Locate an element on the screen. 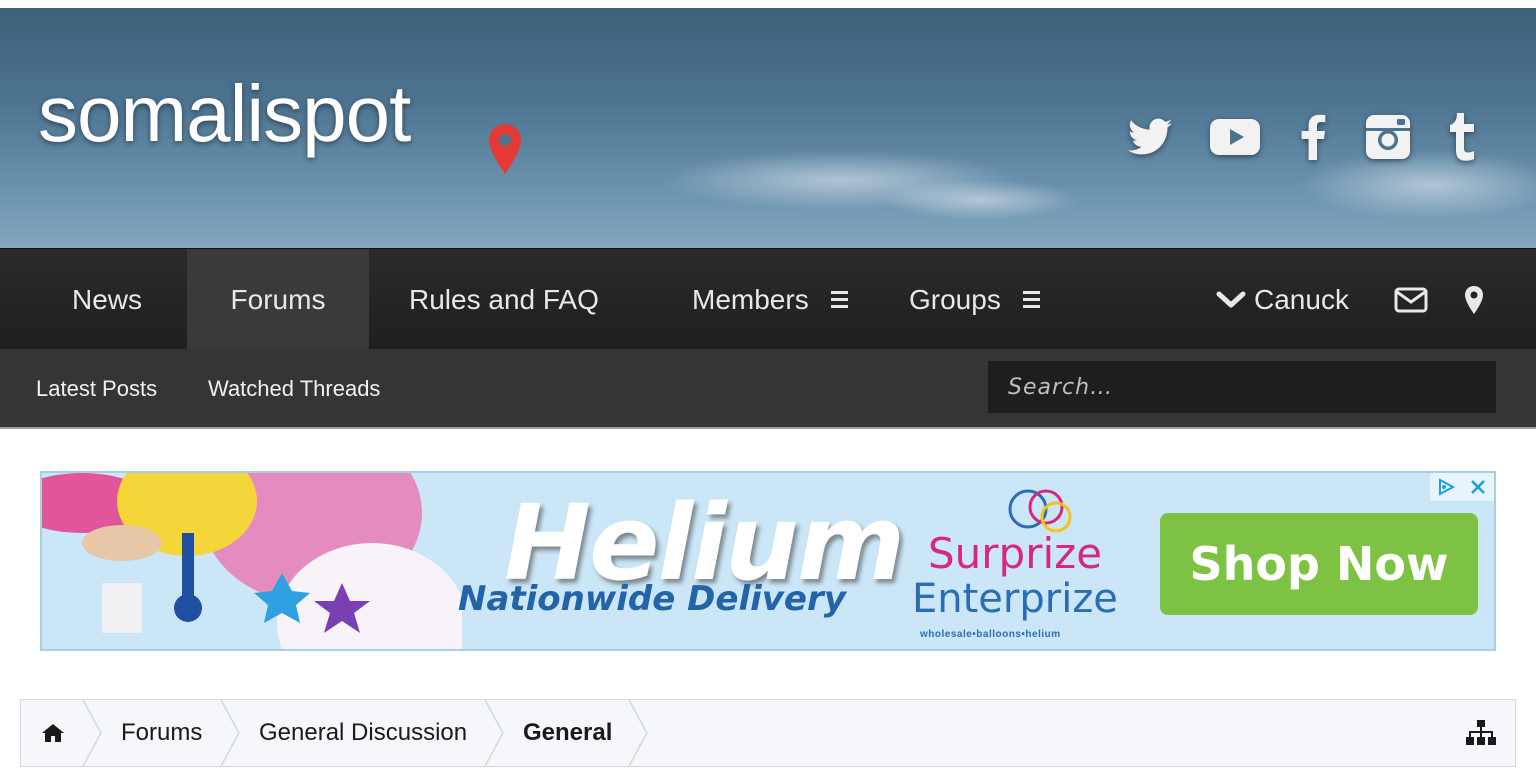 Image resolution: width=1536 pixels, height=772 pixels. ad-brand-tagline: wholesale•balloons•helium is located at coordinates (990, 634).